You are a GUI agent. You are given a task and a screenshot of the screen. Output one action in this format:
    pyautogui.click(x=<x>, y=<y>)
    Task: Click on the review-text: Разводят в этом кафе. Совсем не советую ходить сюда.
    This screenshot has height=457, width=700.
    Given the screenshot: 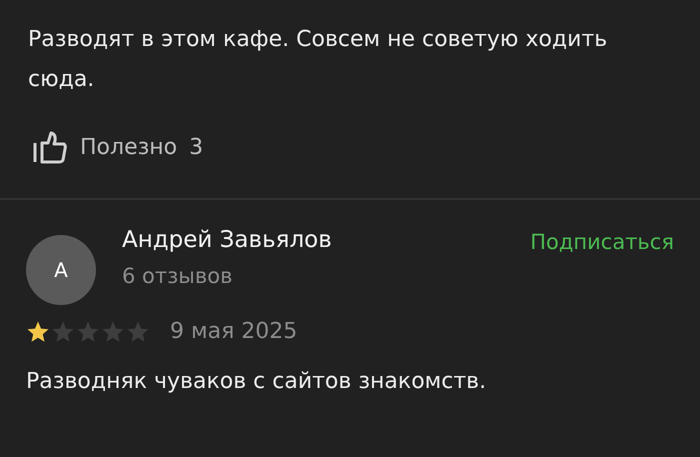 What is the action you would take?
    pyautogui.click(x=318, y=60)
    